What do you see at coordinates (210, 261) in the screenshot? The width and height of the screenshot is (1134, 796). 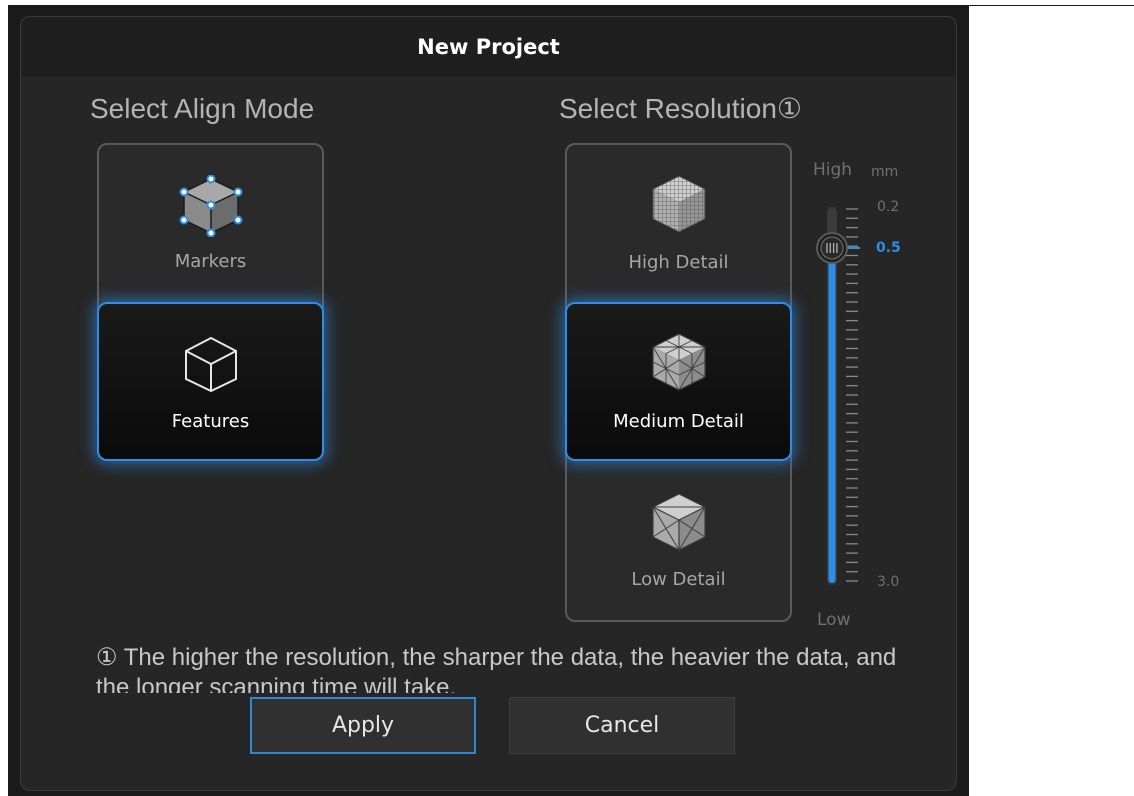 I see `markers-label: Markers` at bounding box center [210, 261].